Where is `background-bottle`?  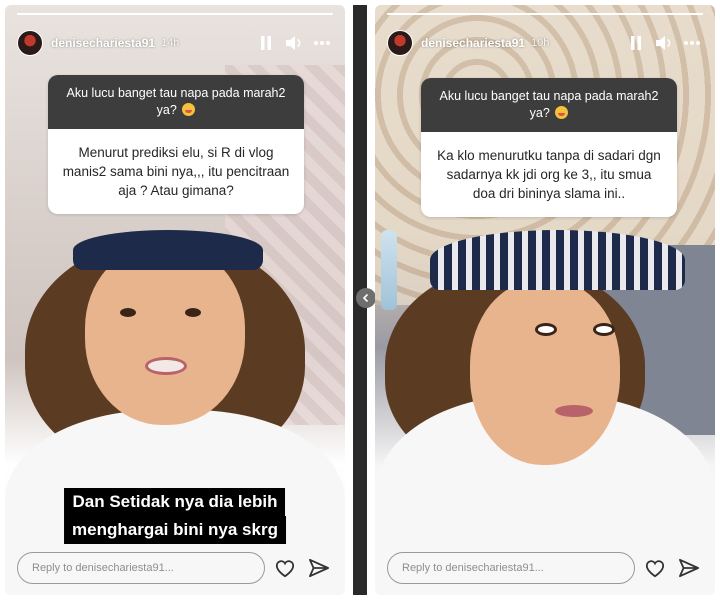
background-bottle is located at coordinates (389, 270).